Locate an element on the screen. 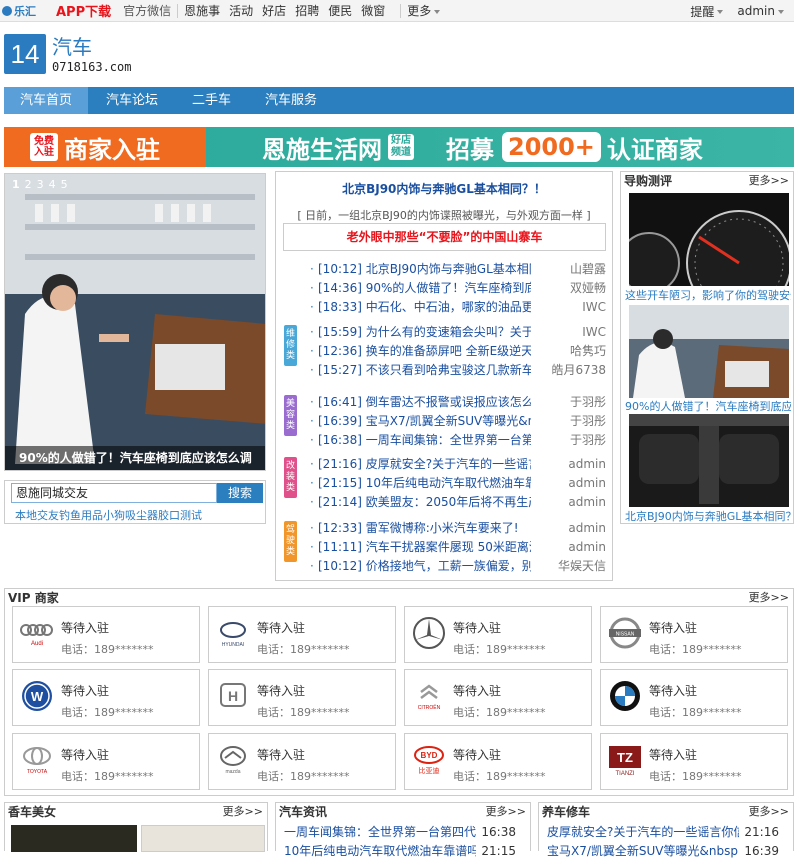  wechat-link: 官方微信 is located at coordinates (147, 10).